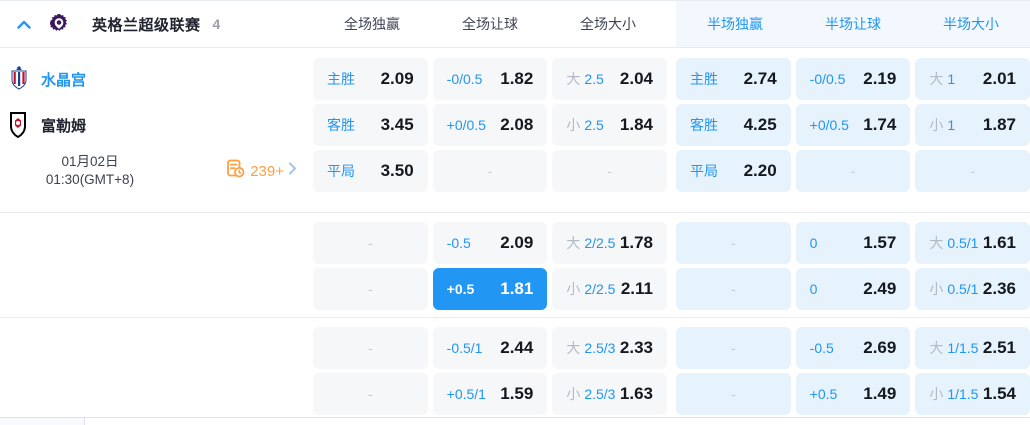  I want to click on odds-label: 客胜, so click(341, 125).